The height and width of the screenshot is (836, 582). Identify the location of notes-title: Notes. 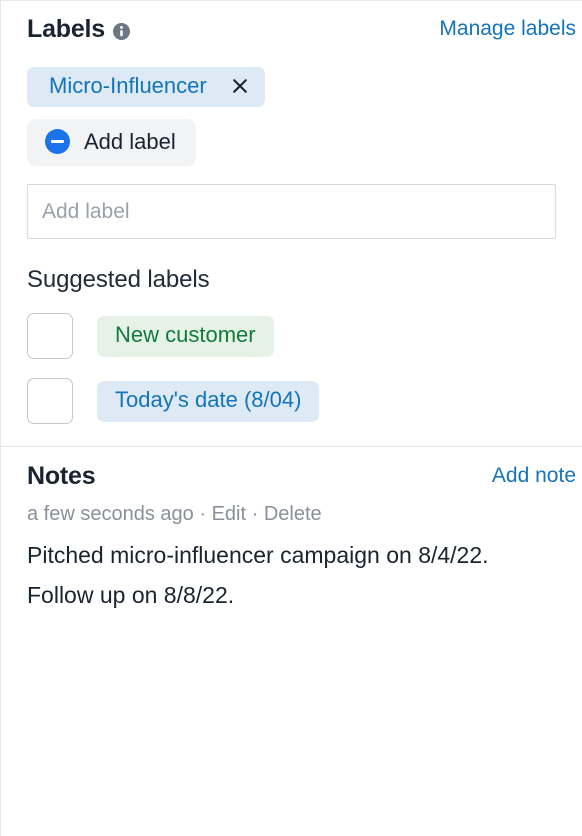
(61, 475).